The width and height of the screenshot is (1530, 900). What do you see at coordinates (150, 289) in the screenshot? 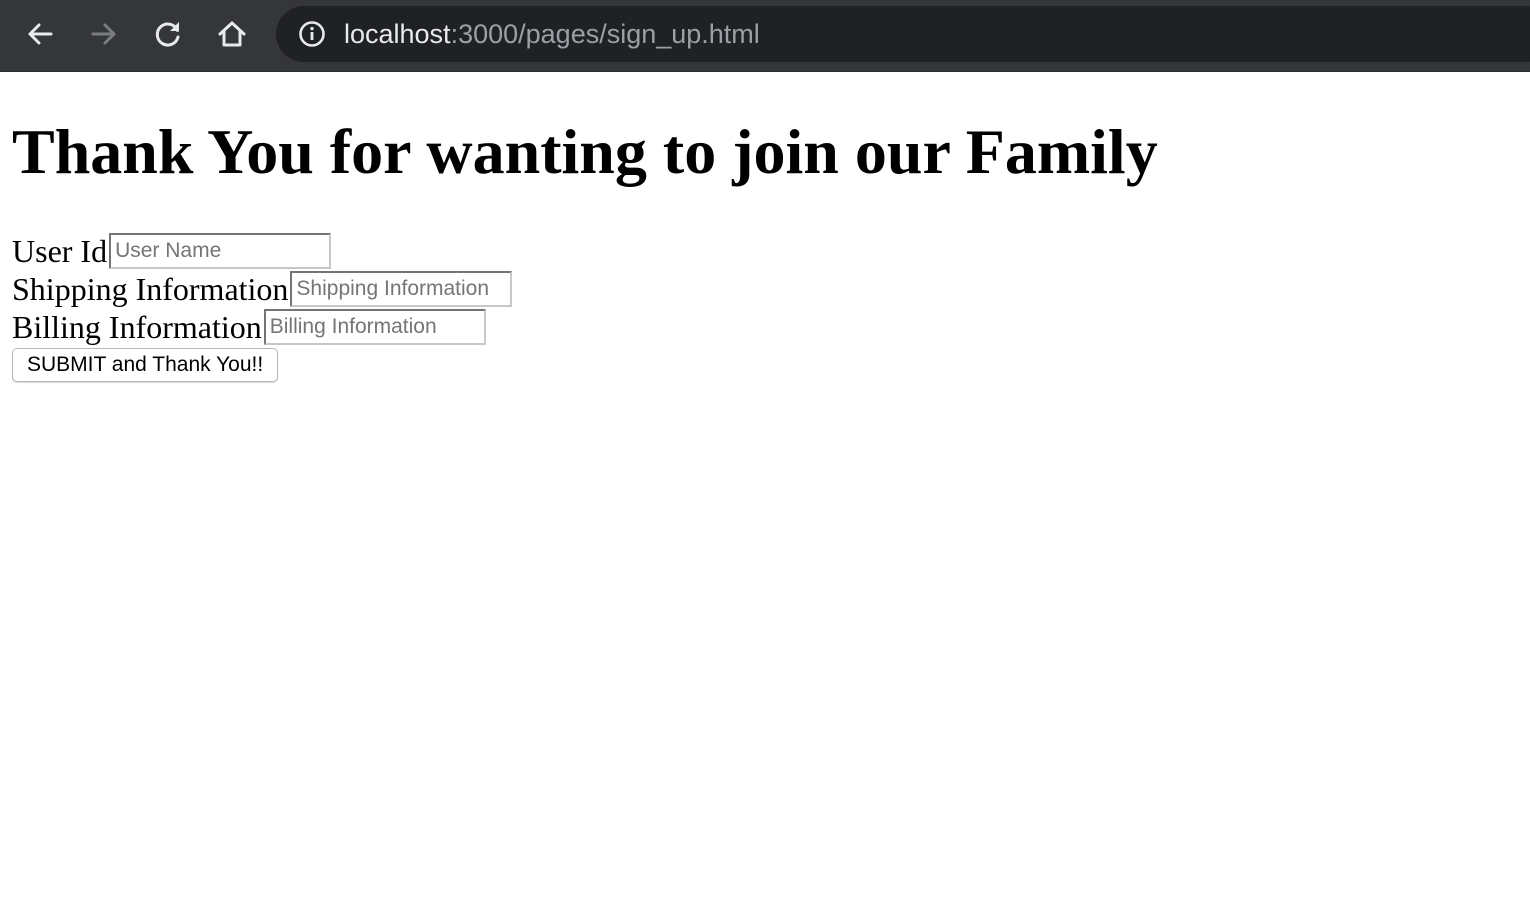
I see `shipping-info-label: Shipping Information` at bounding box center [150, 289].